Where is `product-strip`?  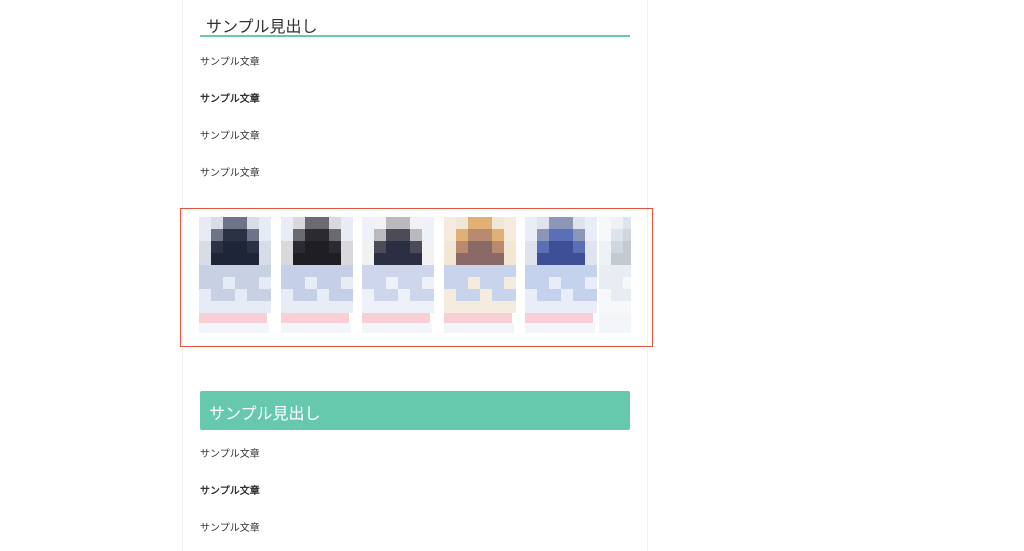
product-strip is located at coordinates (415, 276).